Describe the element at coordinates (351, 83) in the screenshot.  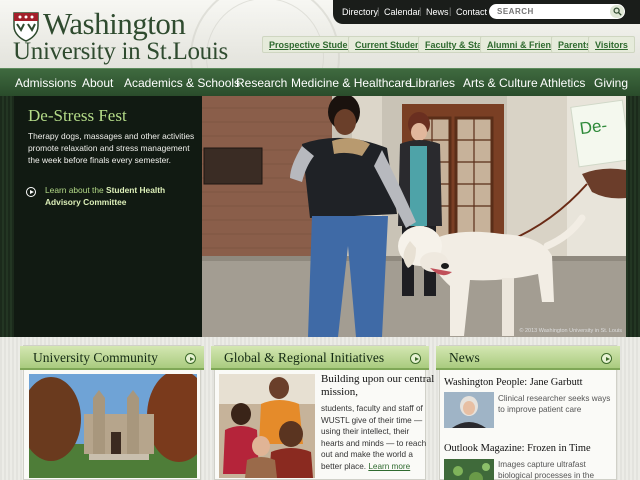
I see `nav-item-medicine-healthcare: Medicine & Healthcare` at that location.